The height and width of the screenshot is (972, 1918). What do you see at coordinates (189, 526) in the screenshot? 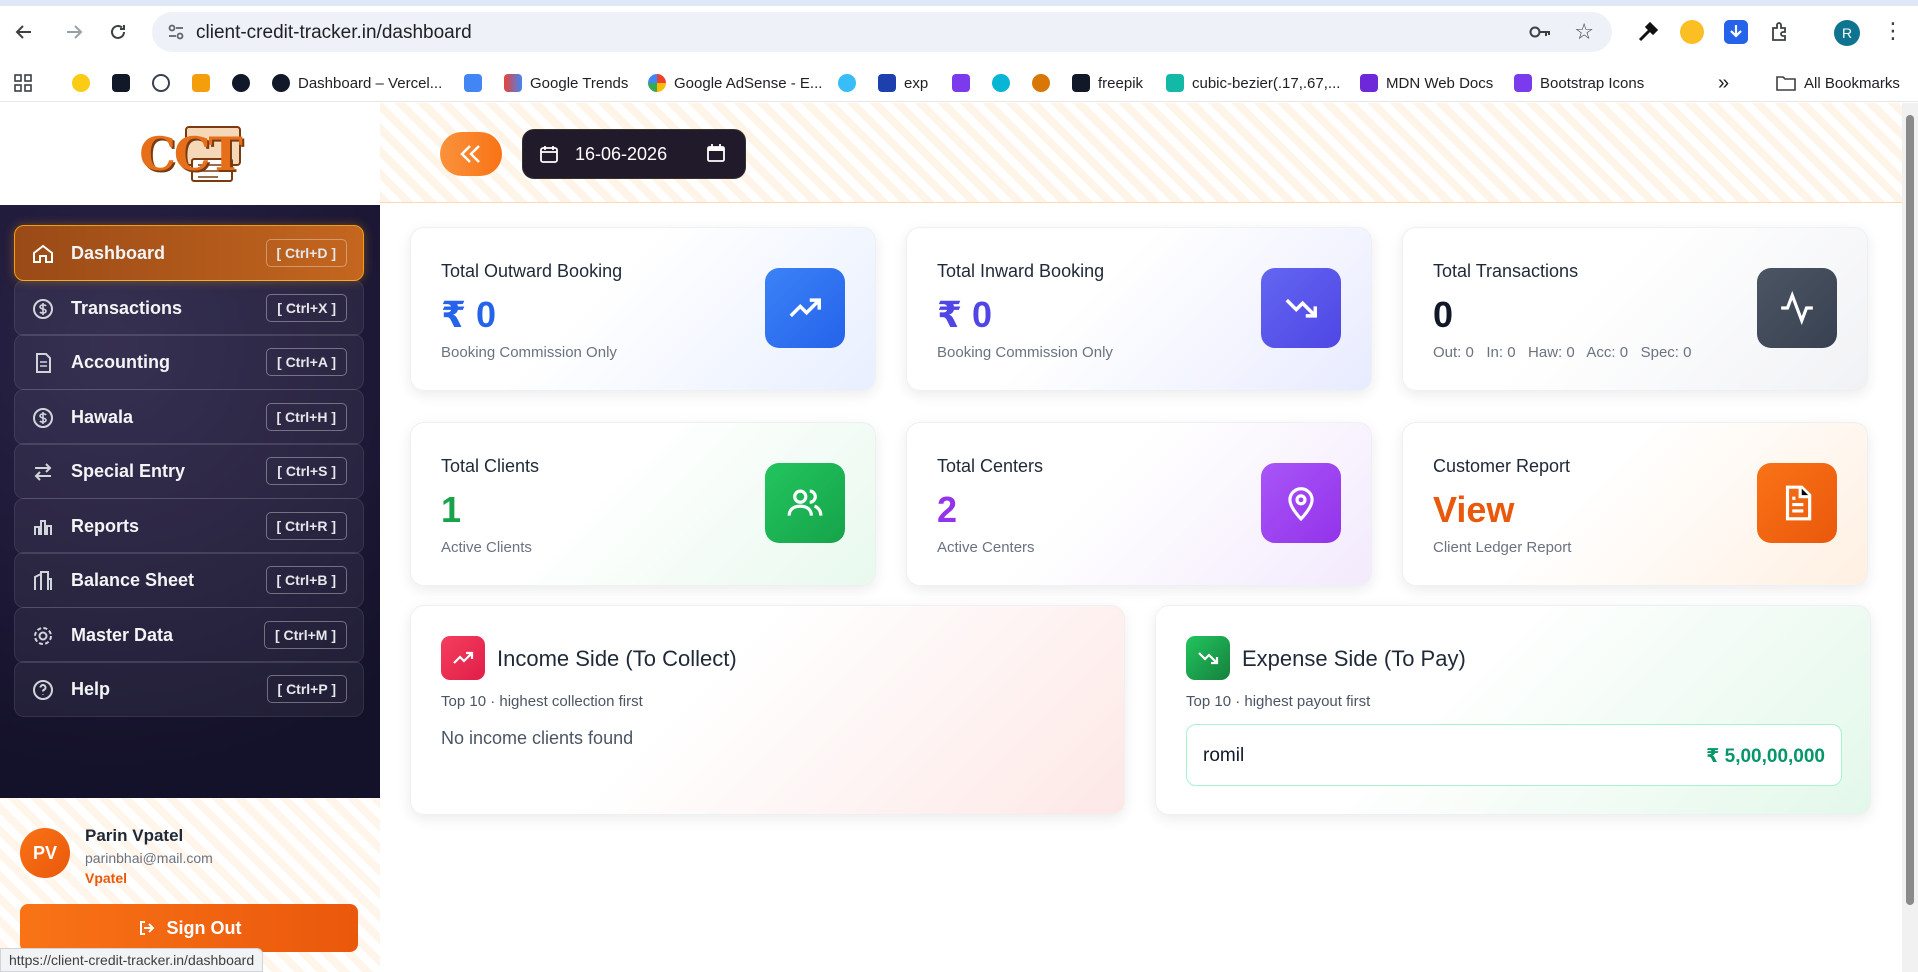
I see `sidebar-item-reports: Reports [ Ctrl+R ]` at bounding box center [189, 526].